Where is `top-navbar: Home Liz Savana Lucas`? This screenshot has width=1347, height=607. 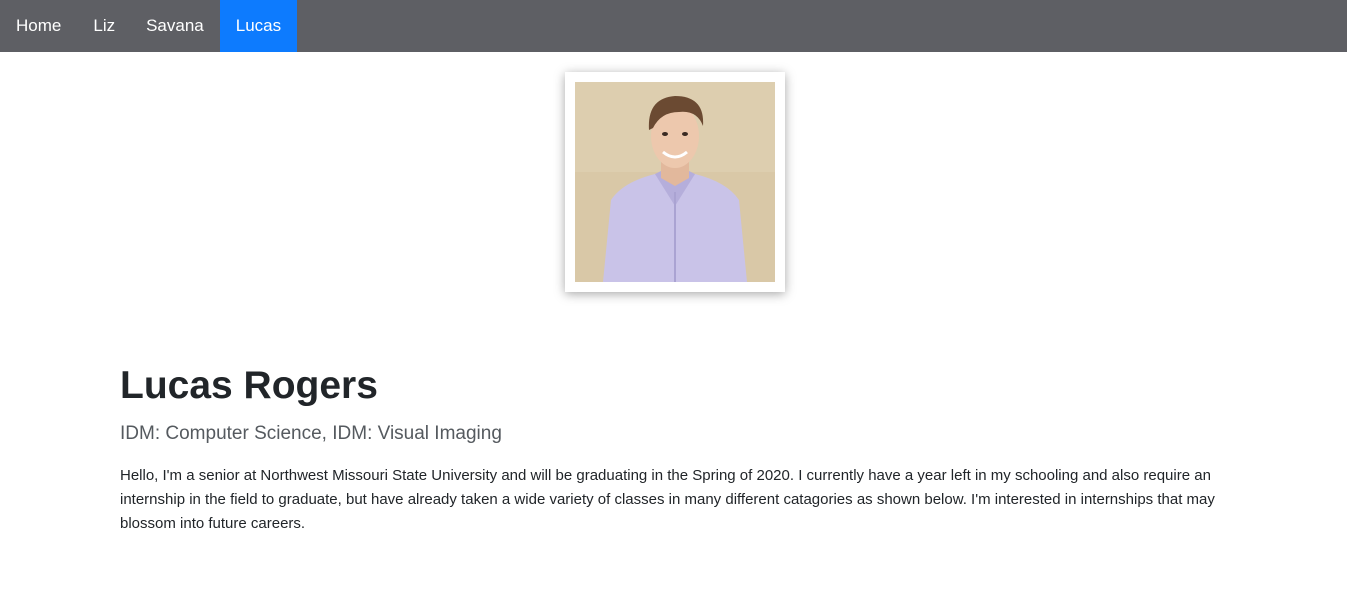 top-navbar: Home Liz Savana Lucas is located at coordinates (673, 26).